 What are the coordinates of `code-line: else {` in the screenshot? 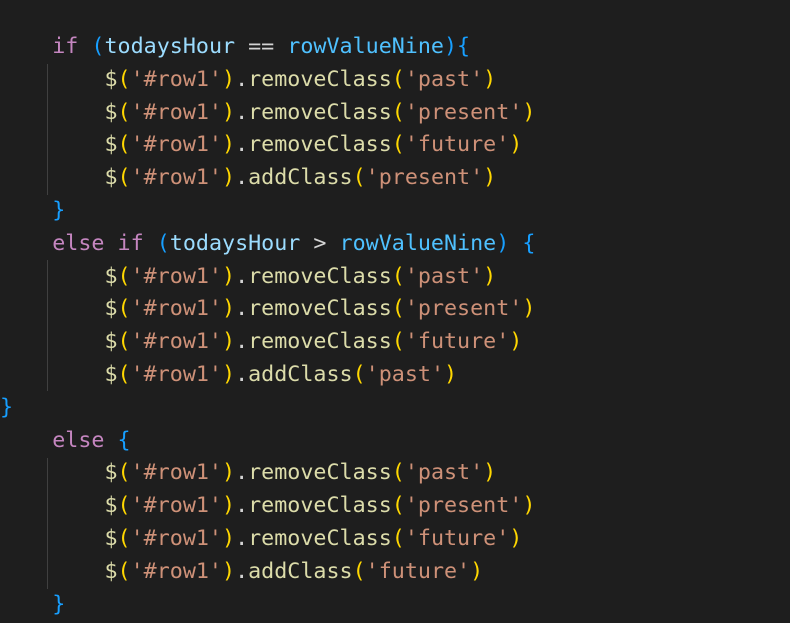 It's located at (395, 441).